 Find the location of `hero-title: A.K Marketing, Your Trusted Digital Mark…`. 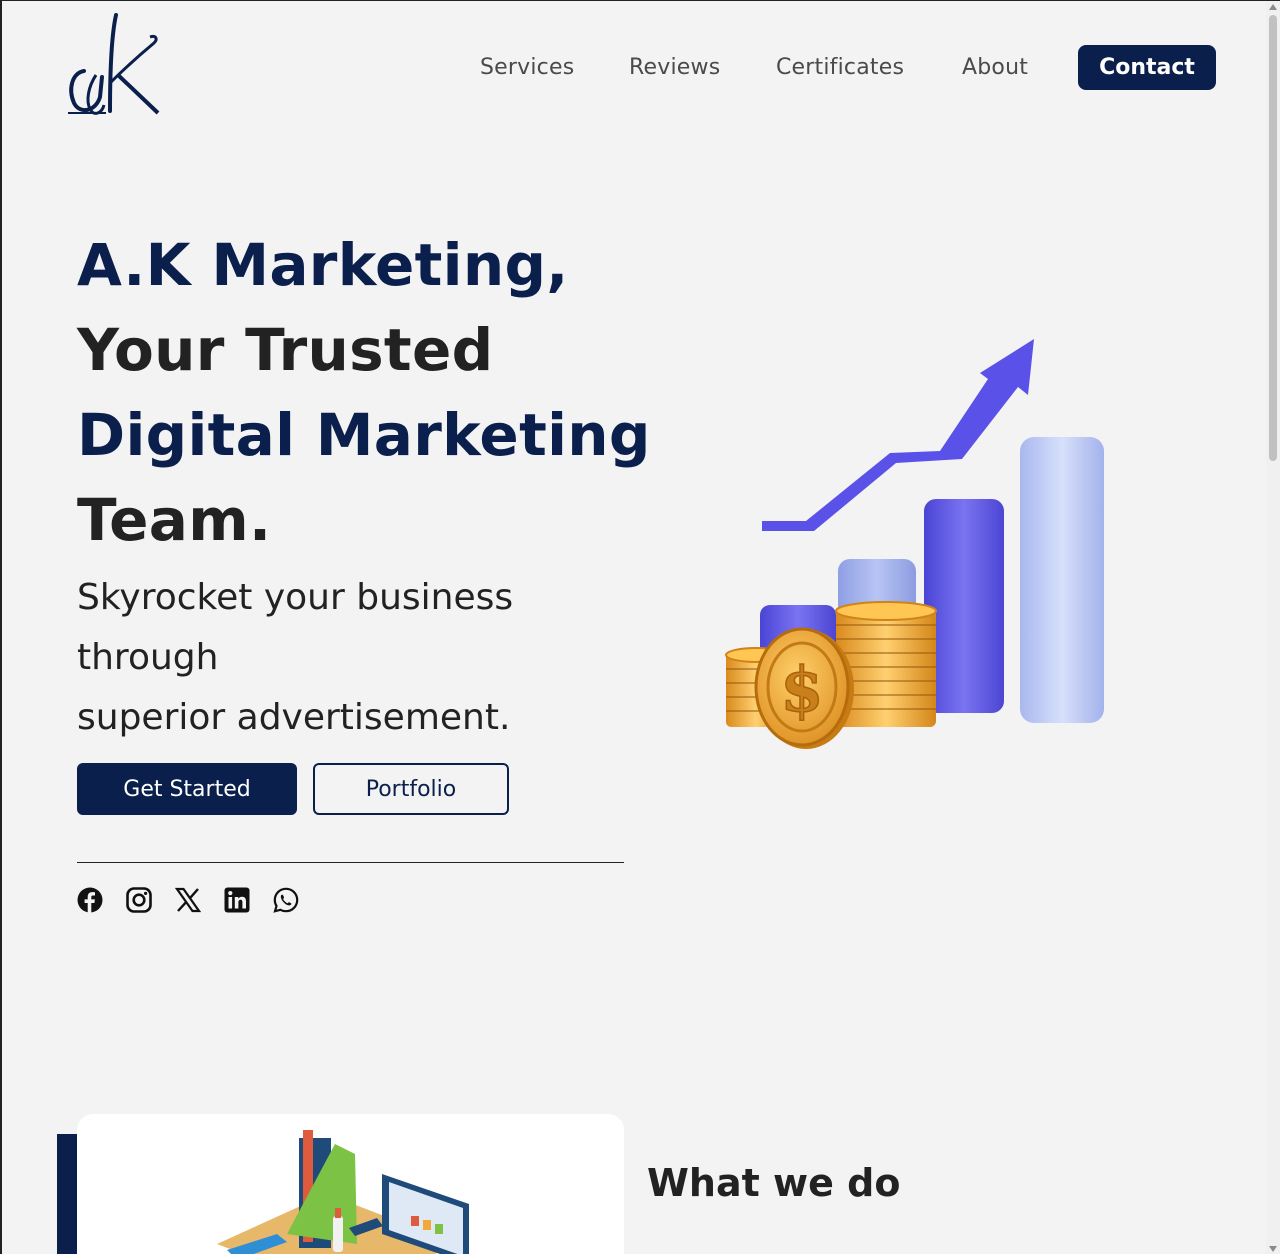

hero-title: A.K Marketing, Your Trusted Digital Mark… is located at coordinates (377, 393).